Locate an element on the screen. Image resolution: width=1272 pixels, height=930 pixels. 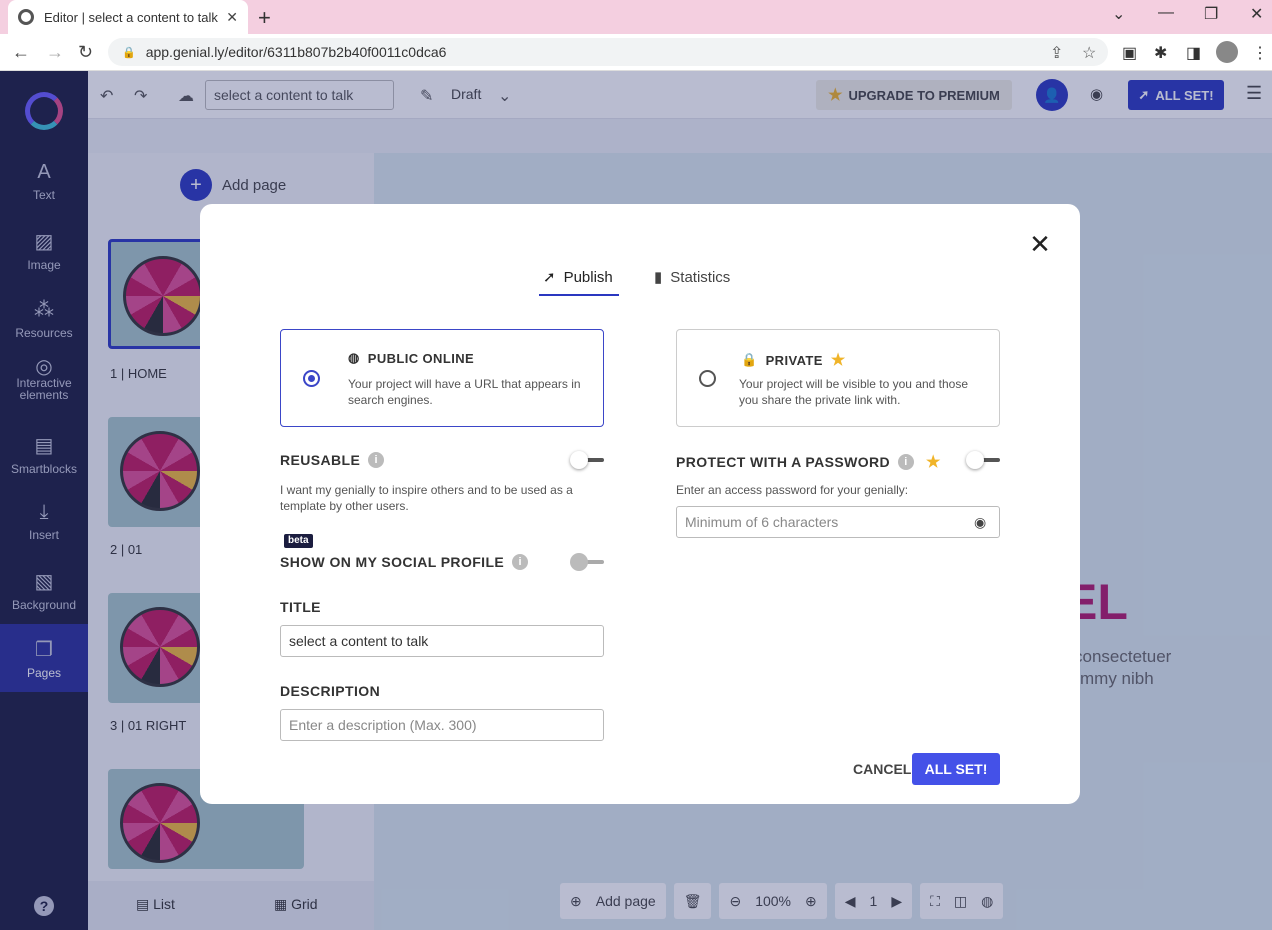
description-label-text: DESCRIPTION is located at coordinates (330, 691).